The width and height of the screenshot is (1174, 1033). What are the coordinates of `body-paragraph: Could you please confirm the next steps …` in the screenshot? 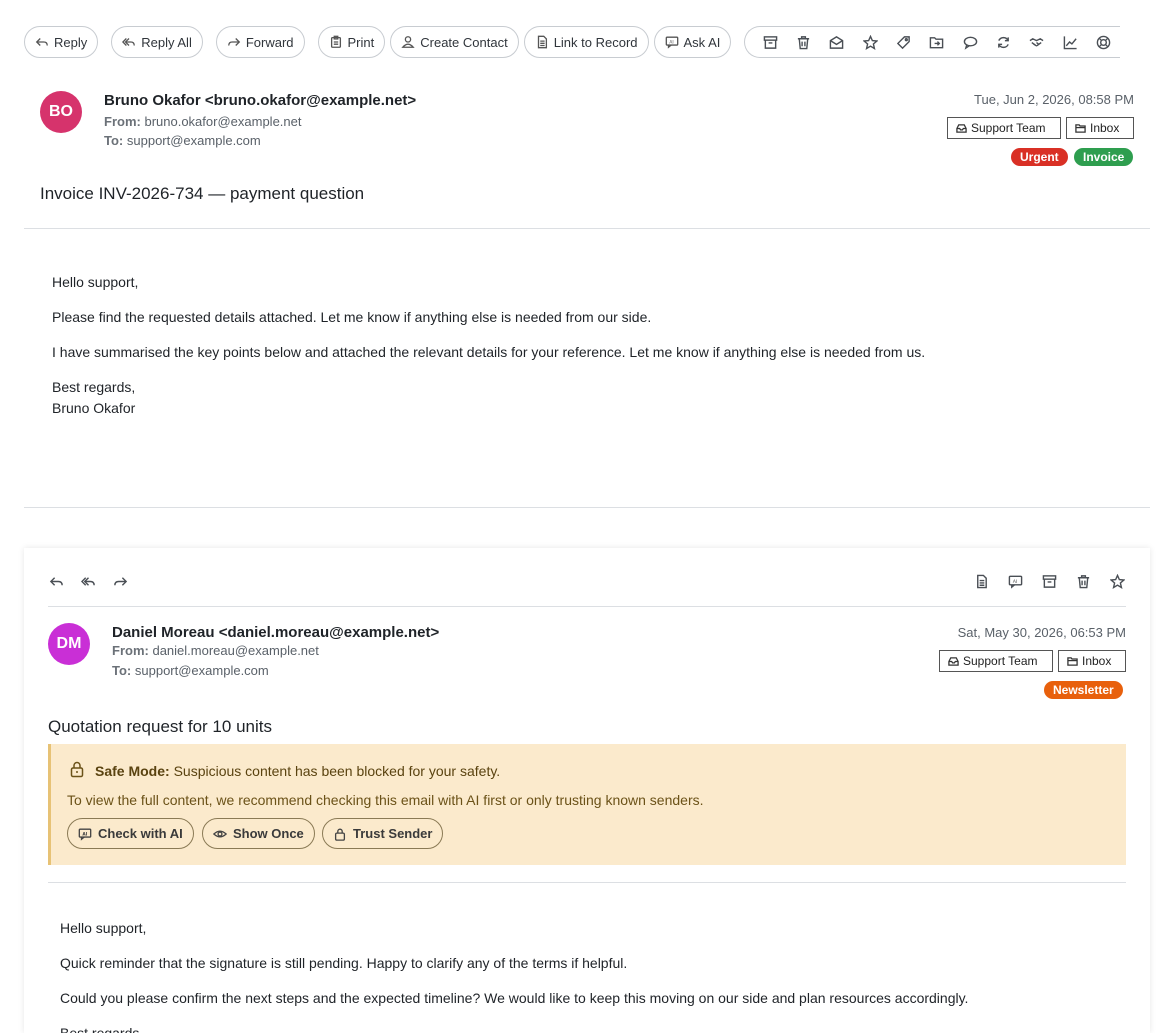 It's located at (514, 998).